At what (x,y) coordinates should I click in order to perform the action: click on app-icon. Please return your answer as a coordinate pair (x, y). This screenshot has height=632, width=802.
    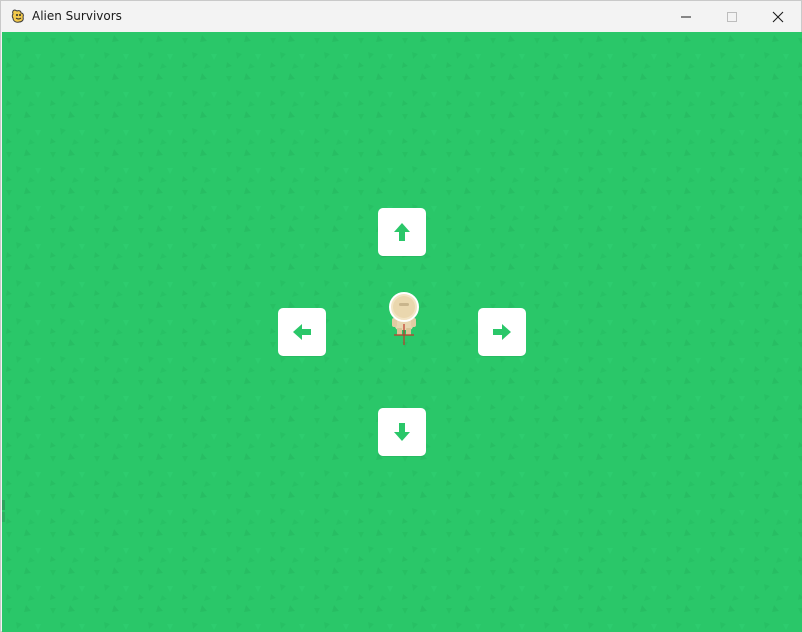
    Looking at the image, I should click on (18, 16).